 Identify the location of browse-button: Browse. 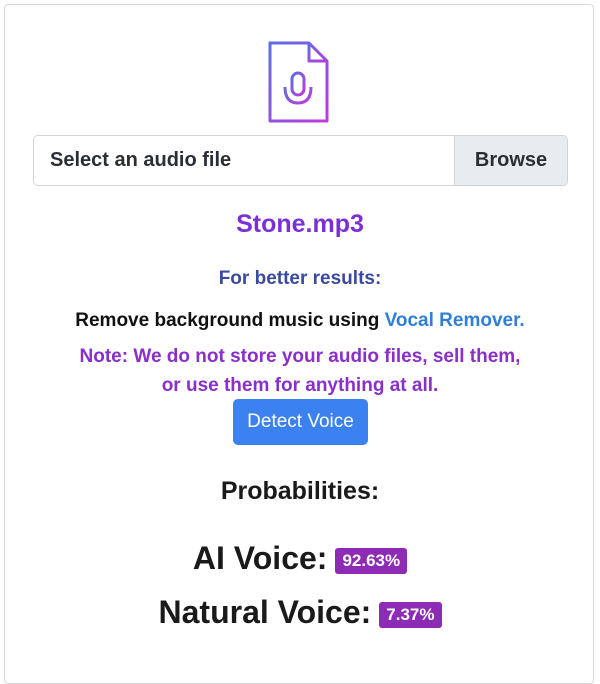
(510, 160).